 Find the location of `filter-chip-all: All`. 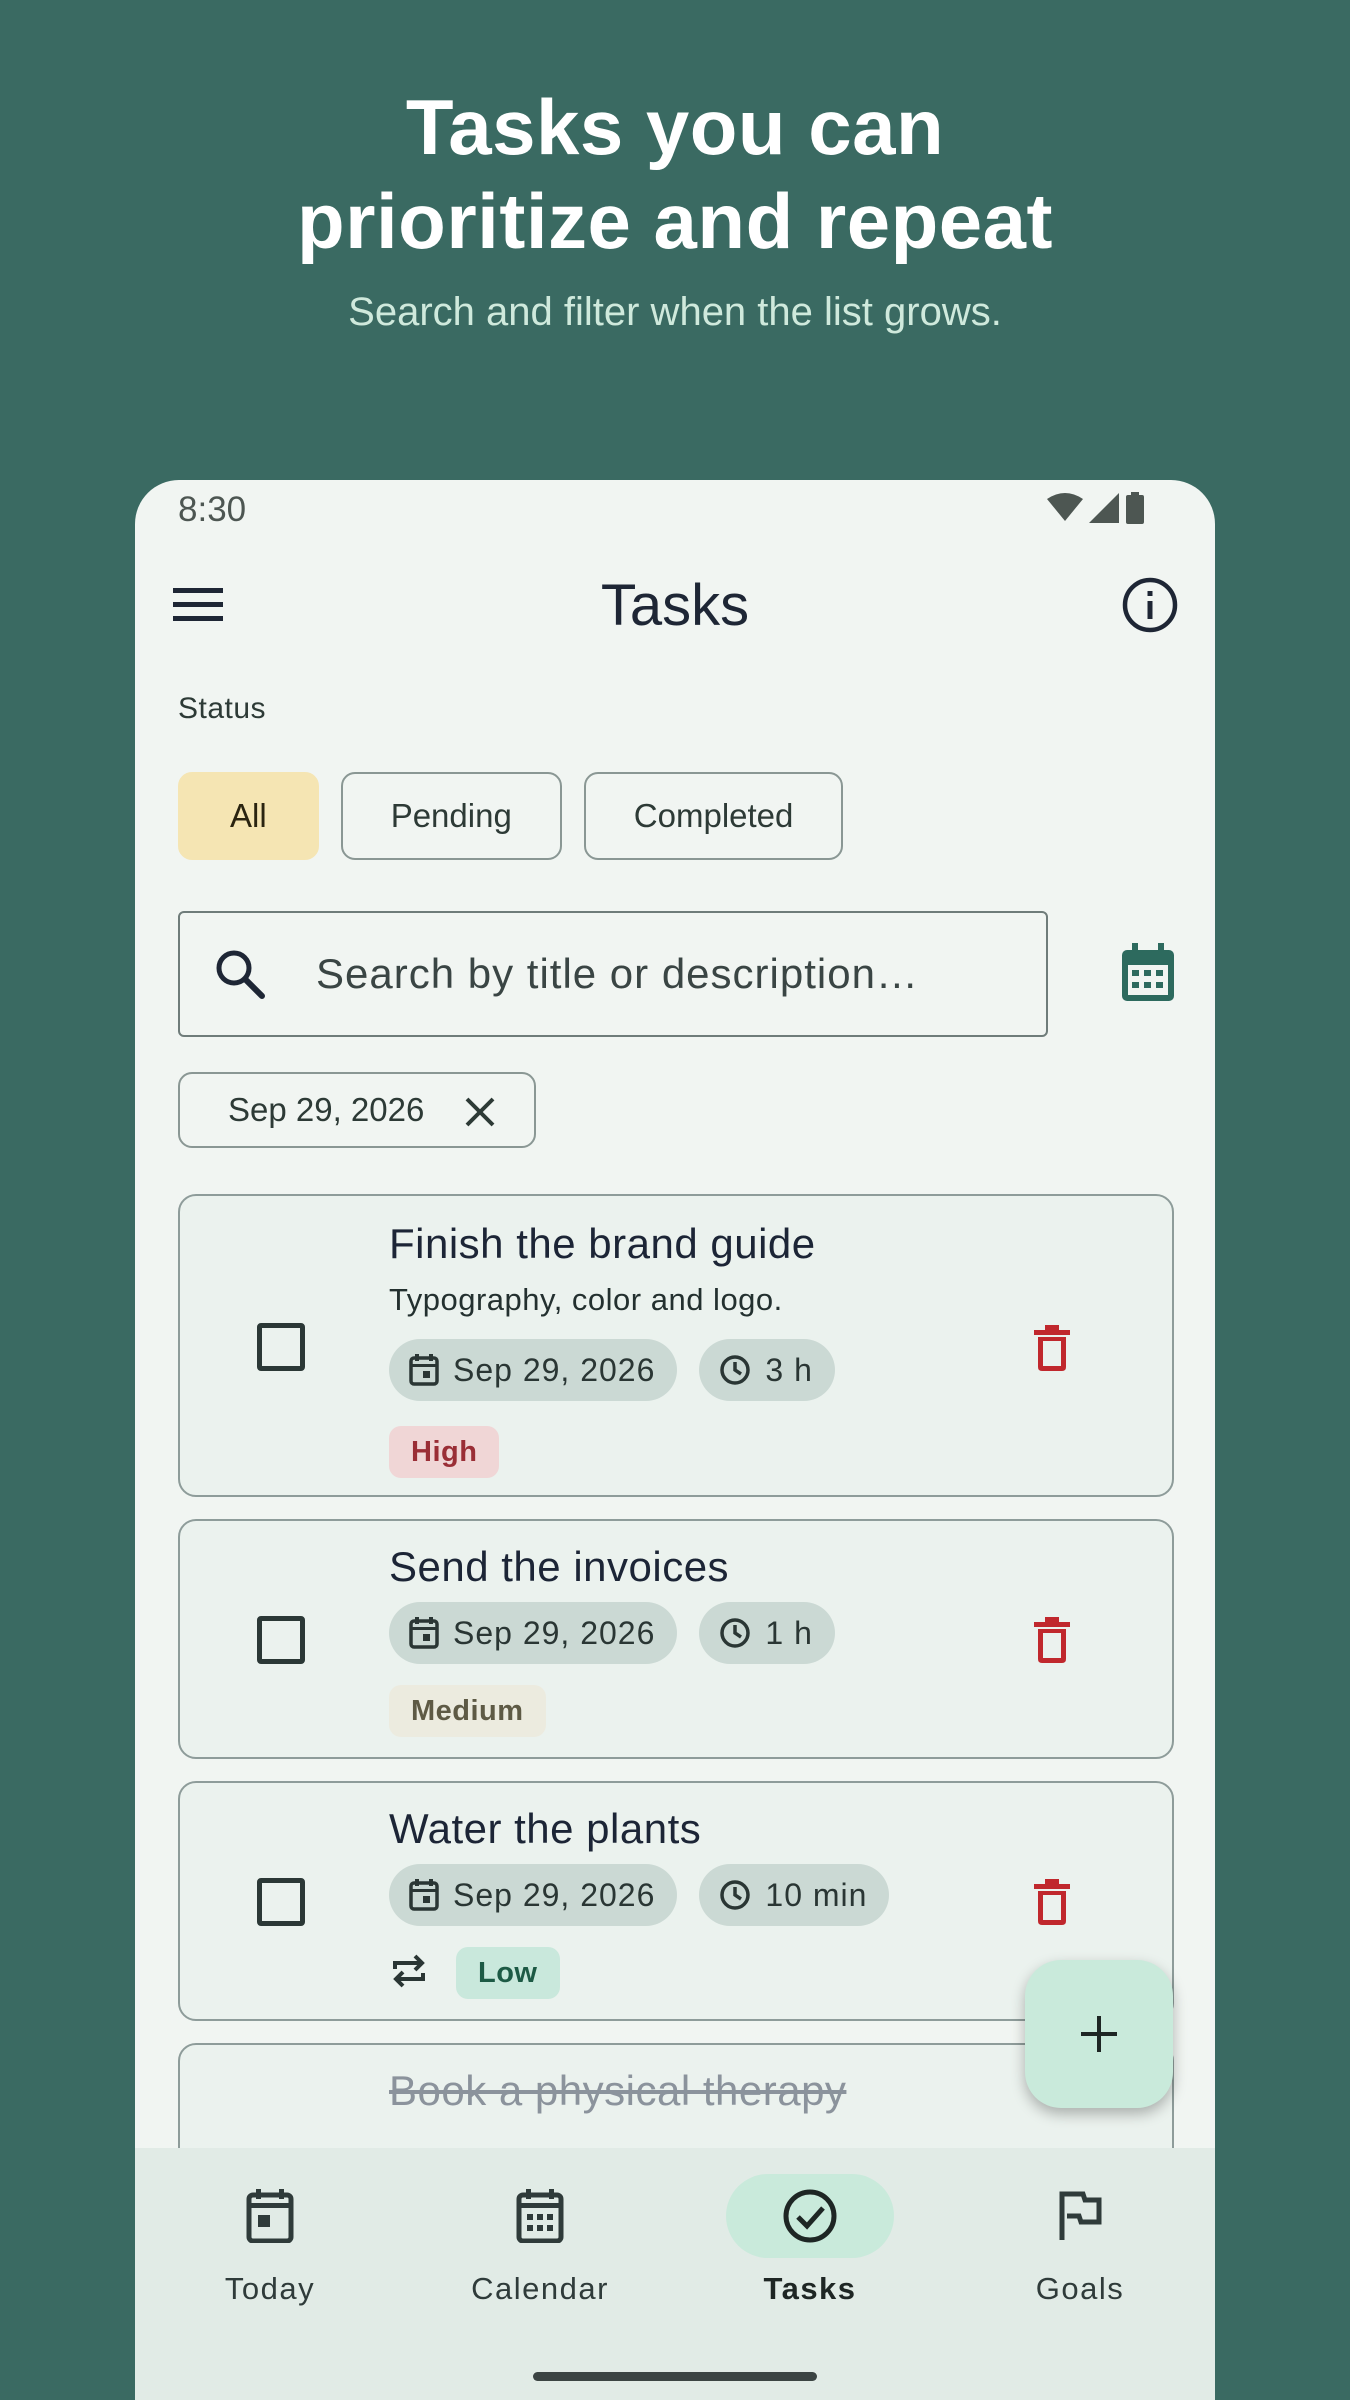

filter-chip-all: All is located at coordinates (248, 816).